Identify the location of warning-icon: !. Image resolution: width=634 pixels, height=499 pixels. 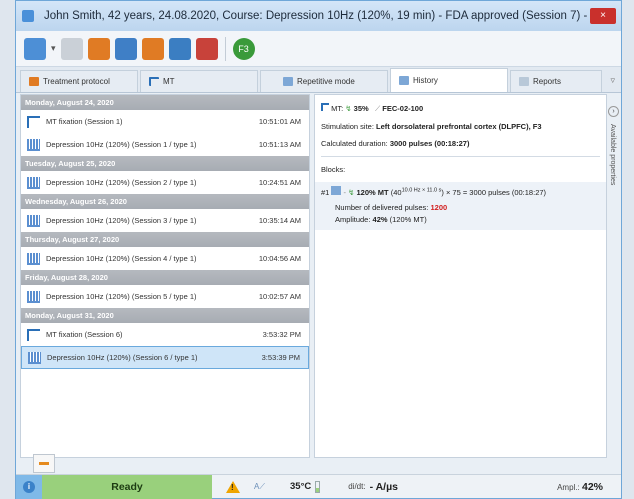
(233, 486).